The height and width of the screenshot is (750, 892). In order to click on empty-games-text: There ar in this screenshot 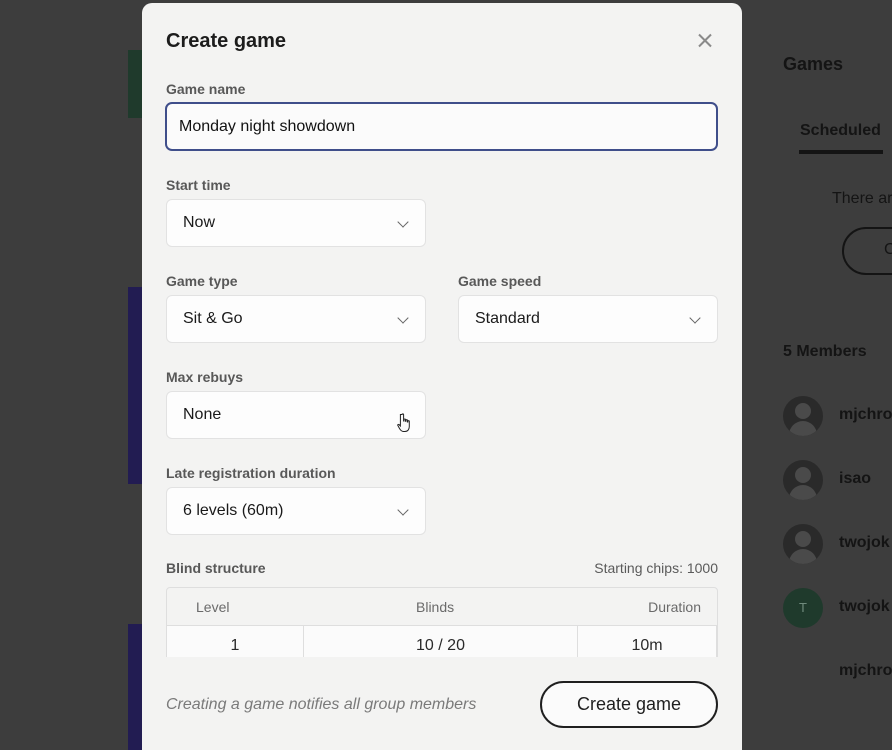, I will do `click(862, 198)`.